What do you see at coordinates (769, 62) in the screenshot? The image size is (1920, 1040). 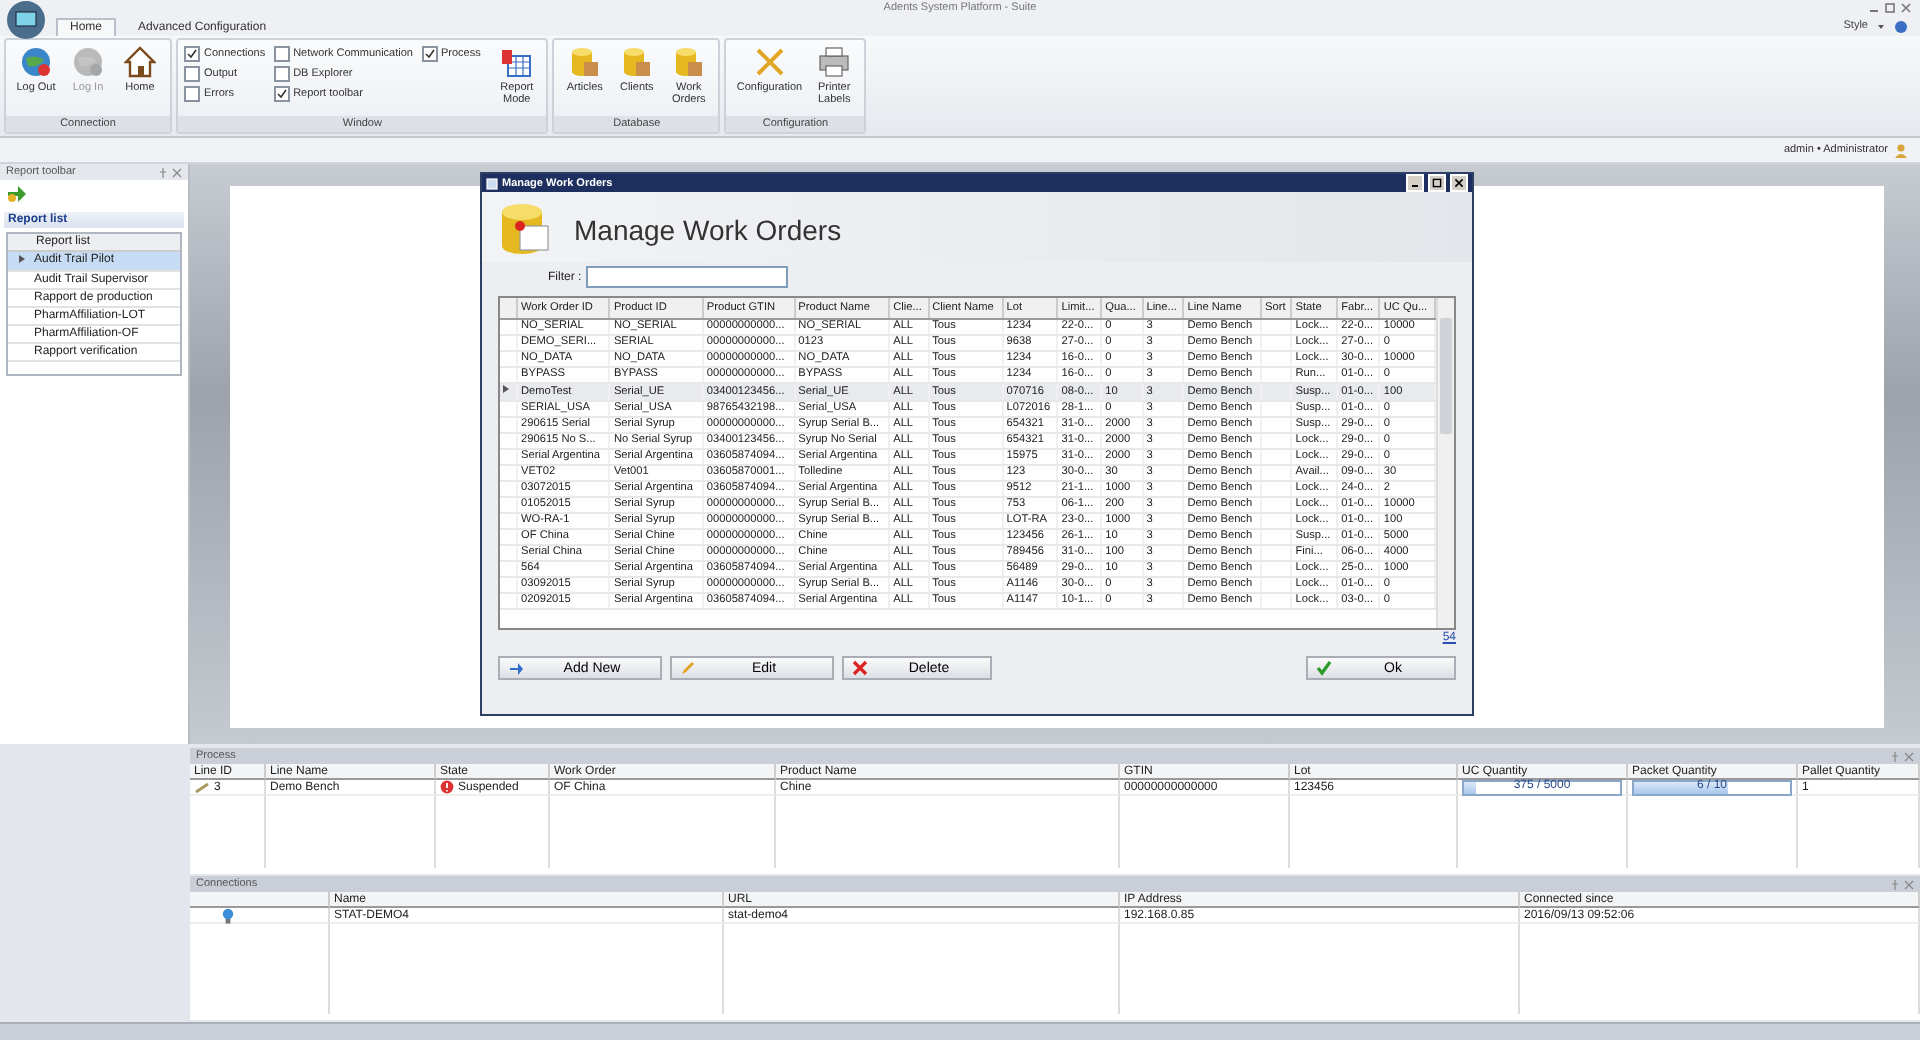 I see `tools-icon` at bounding box center [769, 62].